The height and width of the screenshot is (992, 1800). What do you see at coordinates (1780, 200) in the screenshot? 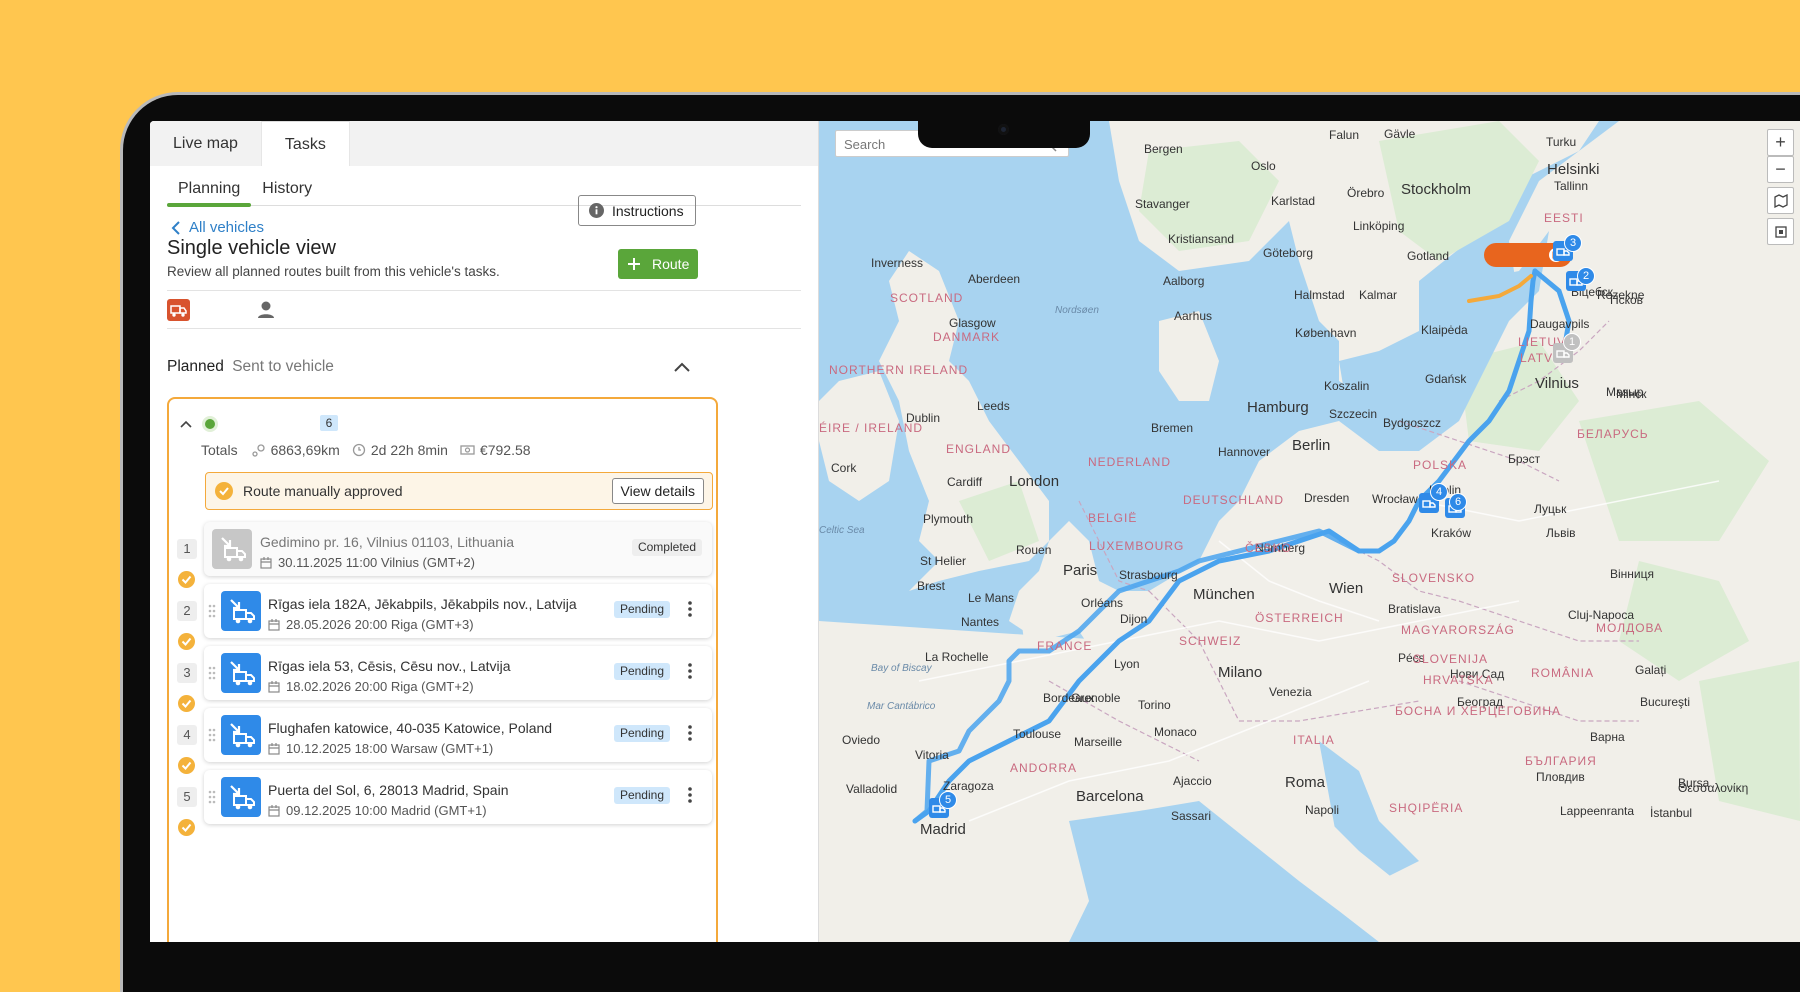
I see `map-layers-button` at bounding box center [1780, 200].